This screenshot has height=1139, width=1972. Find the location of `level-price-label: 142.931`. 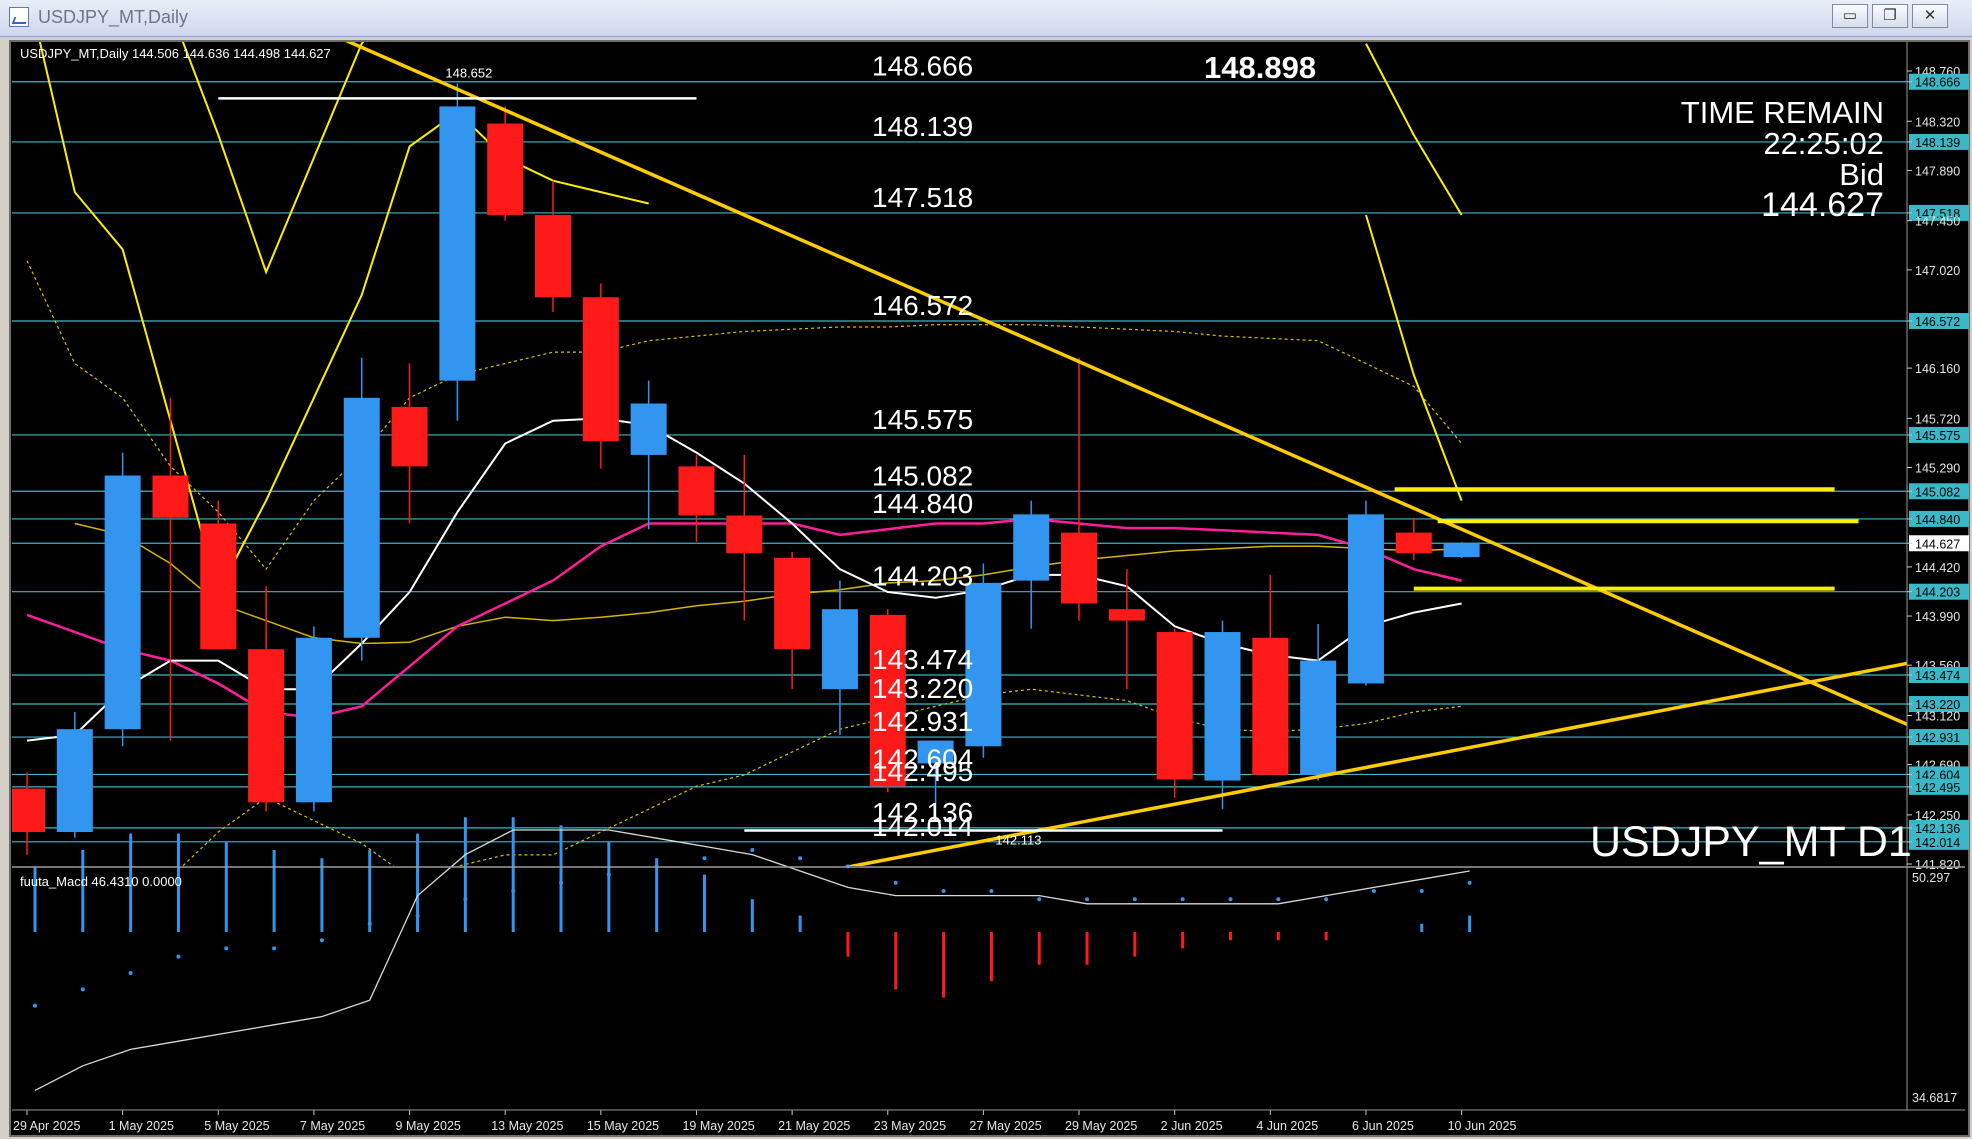

level-price-label: 142.931 is located at coordinates (922, 721).